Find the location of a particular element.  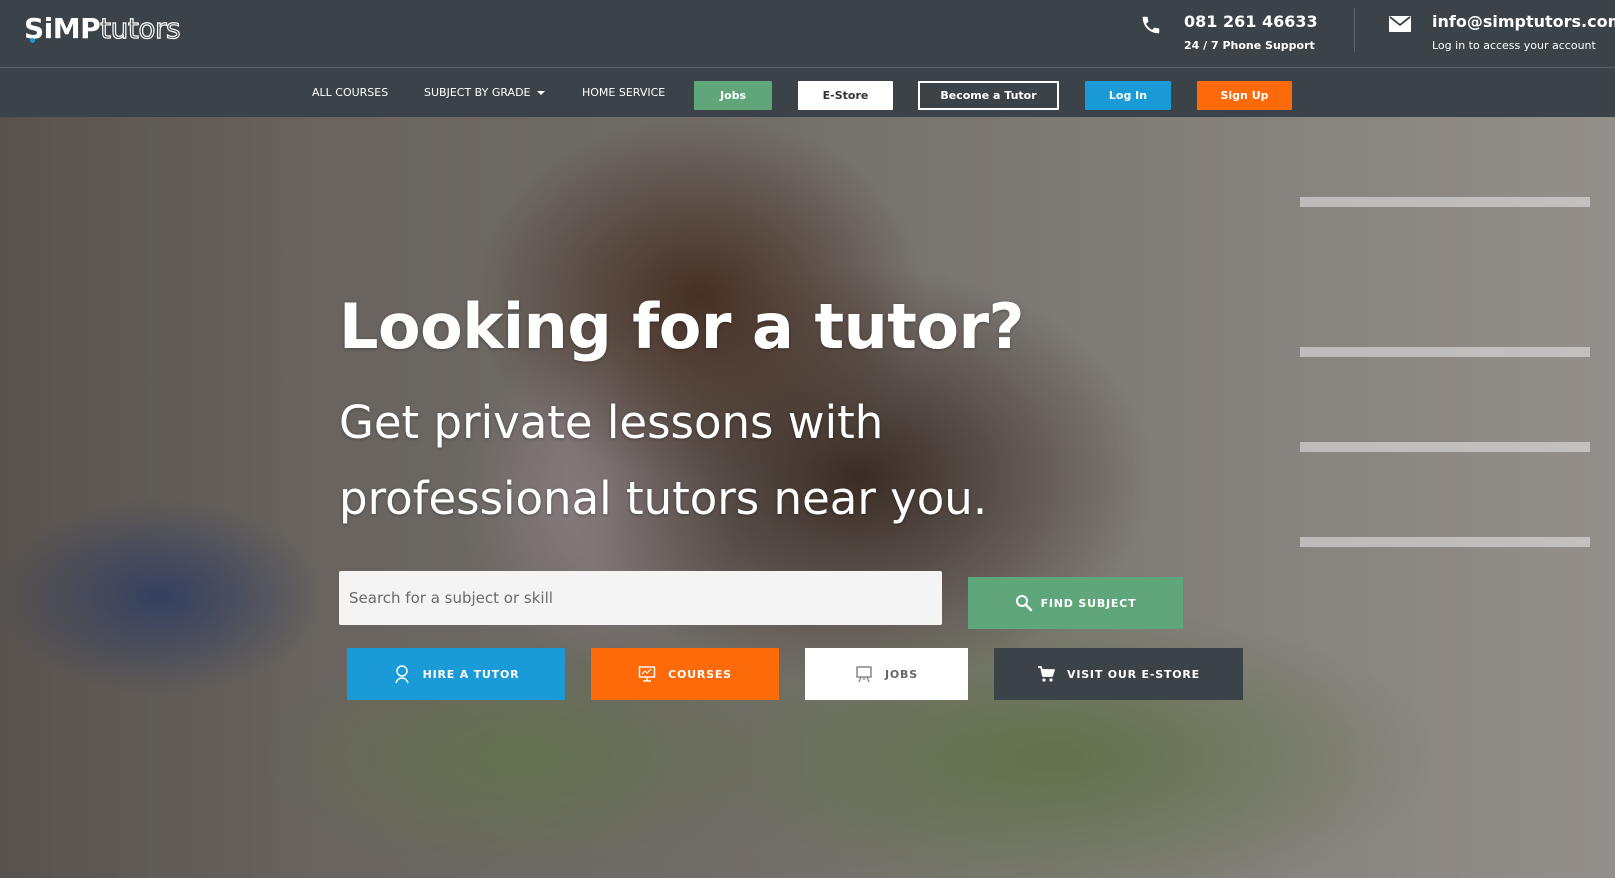

visit-estore-button: VISIT OUR E-STORE is located at coordinates (1118, 674).